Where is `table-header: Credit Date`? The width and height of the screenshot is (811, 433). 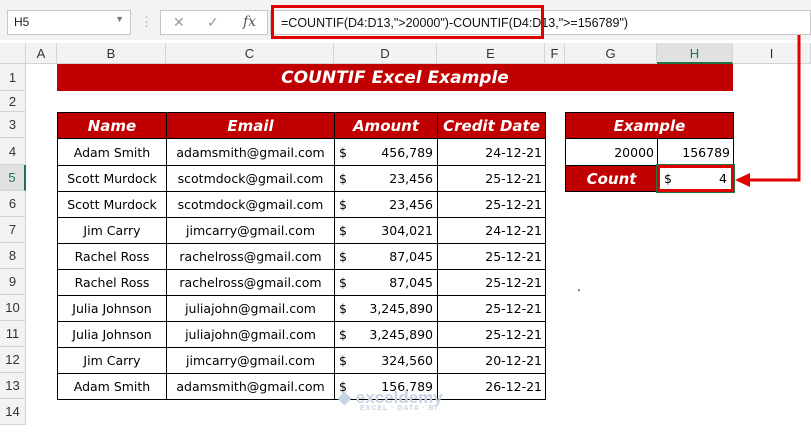
table-header: Credit Date is located at coordinates (491, 125).